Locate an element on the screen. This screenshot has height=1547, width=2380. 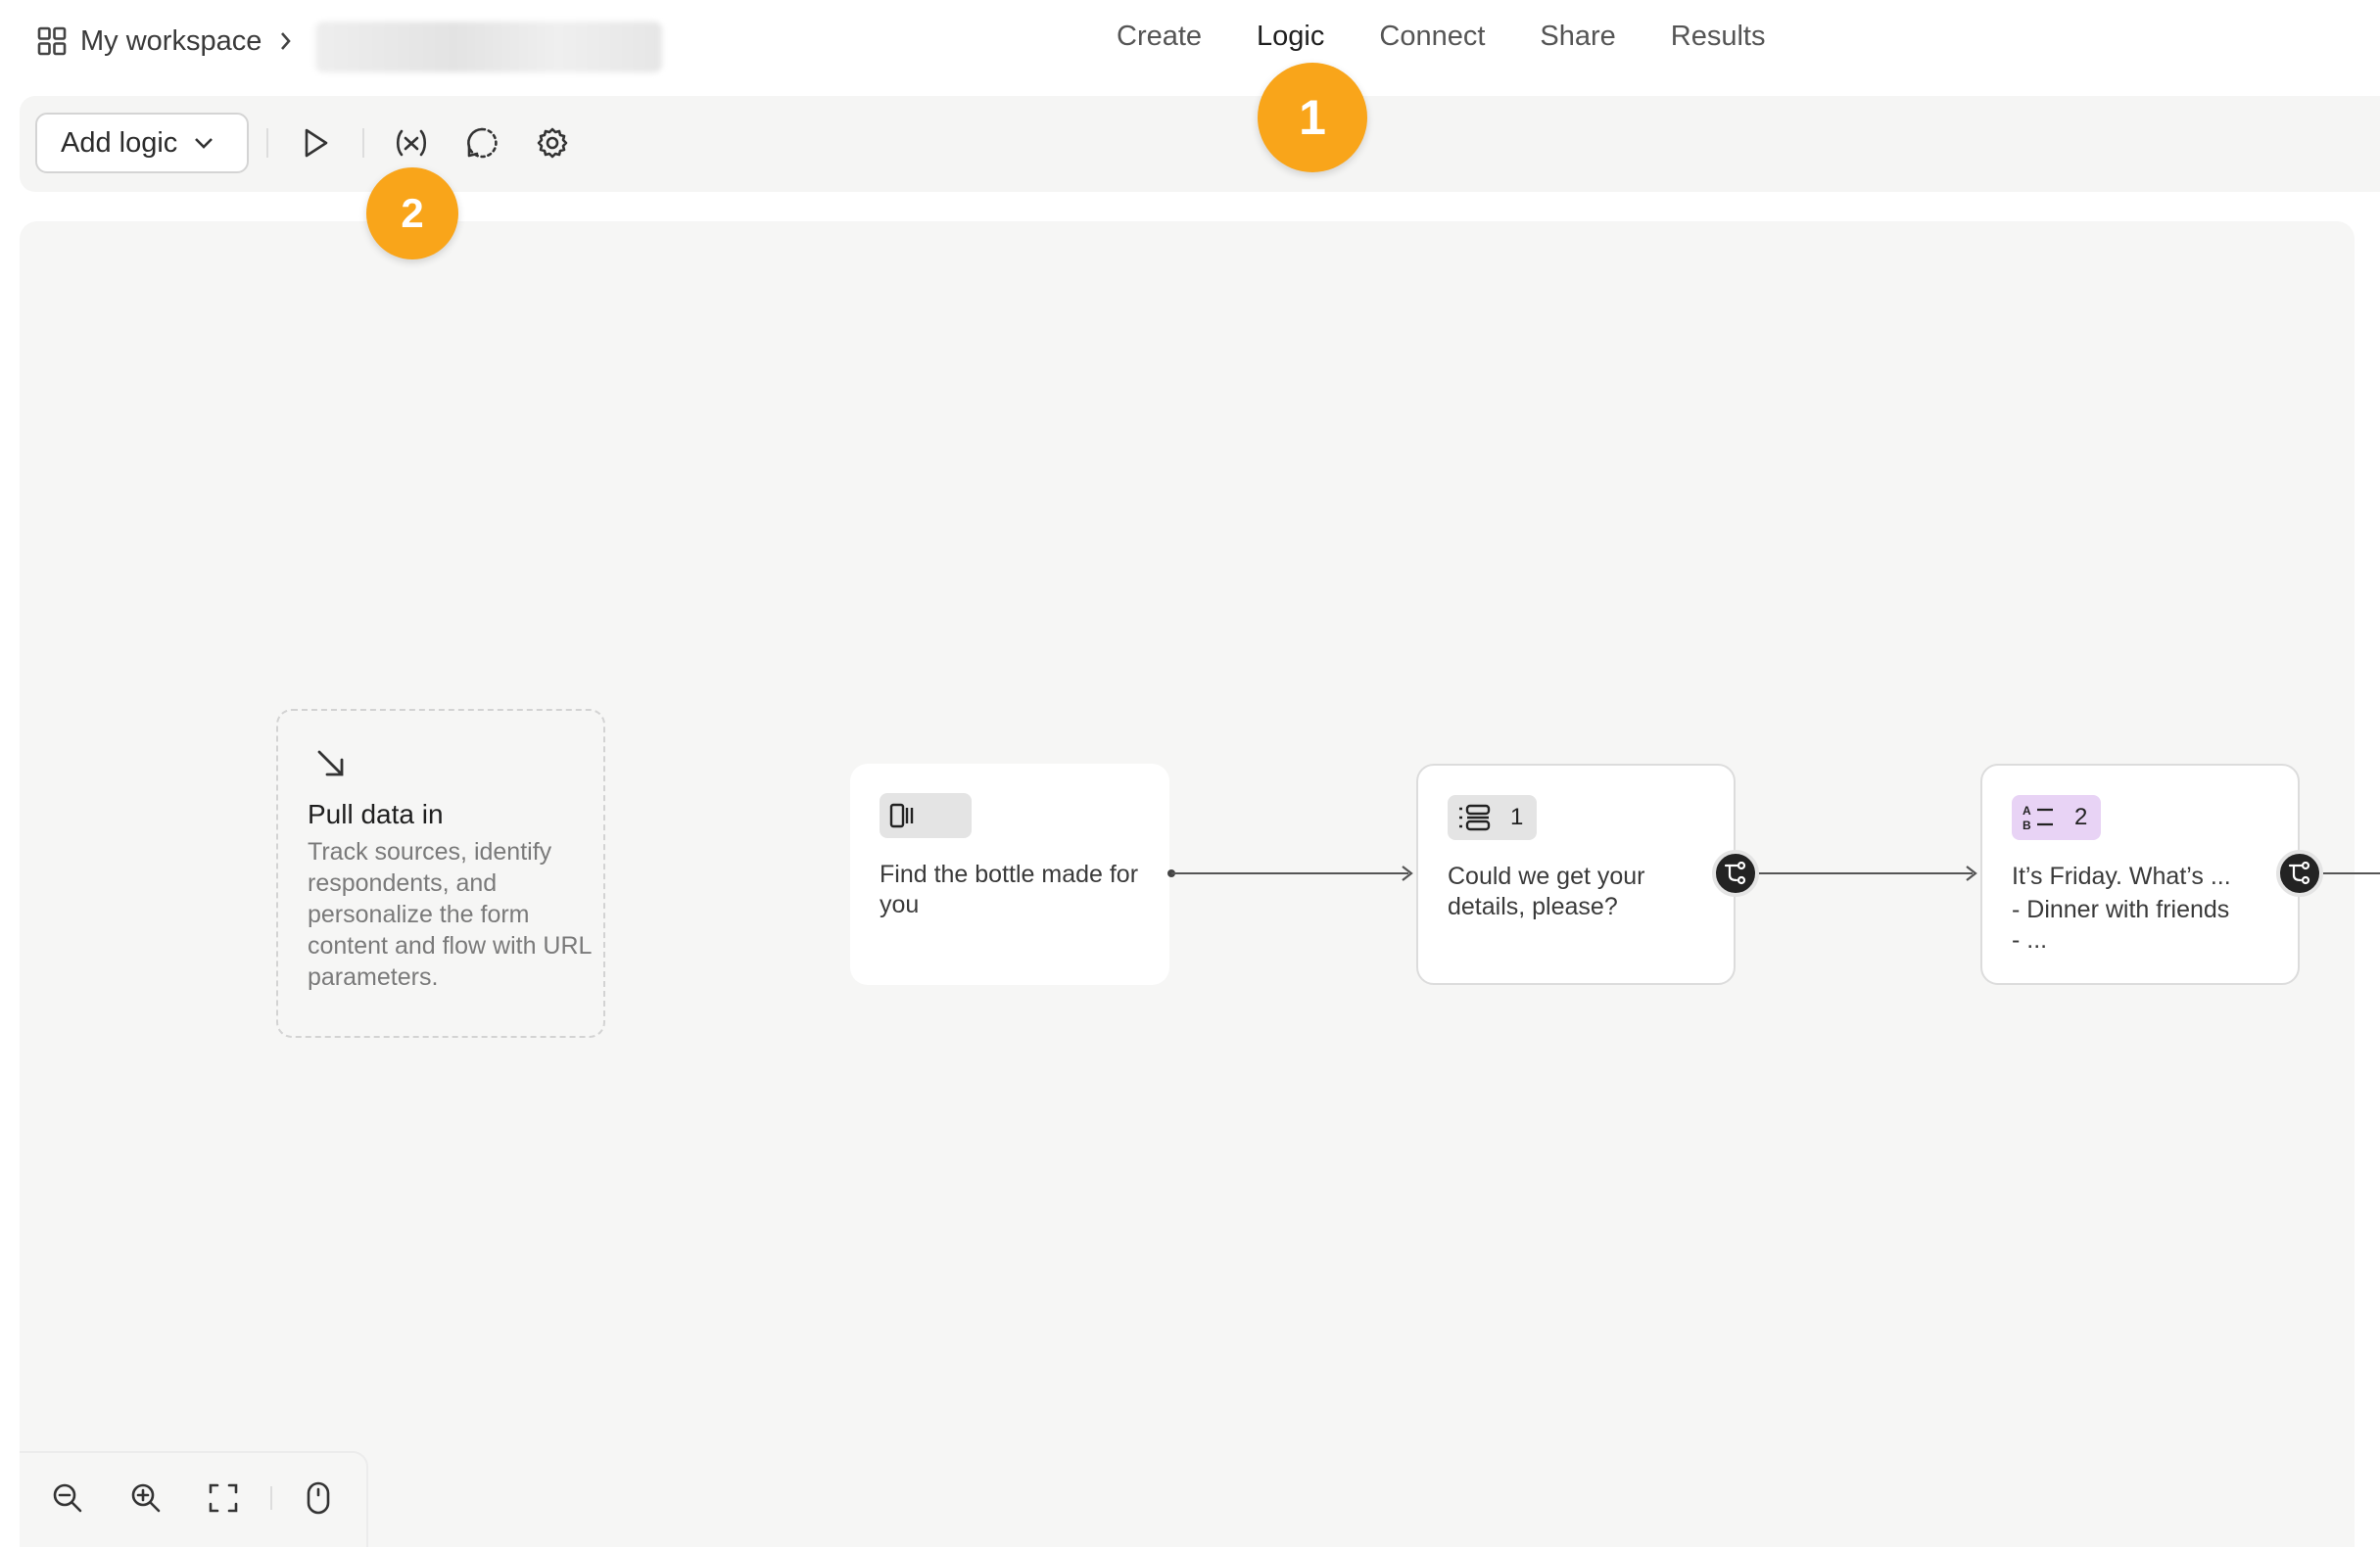
zoom-out-button is located at coordinates (67, 1498).